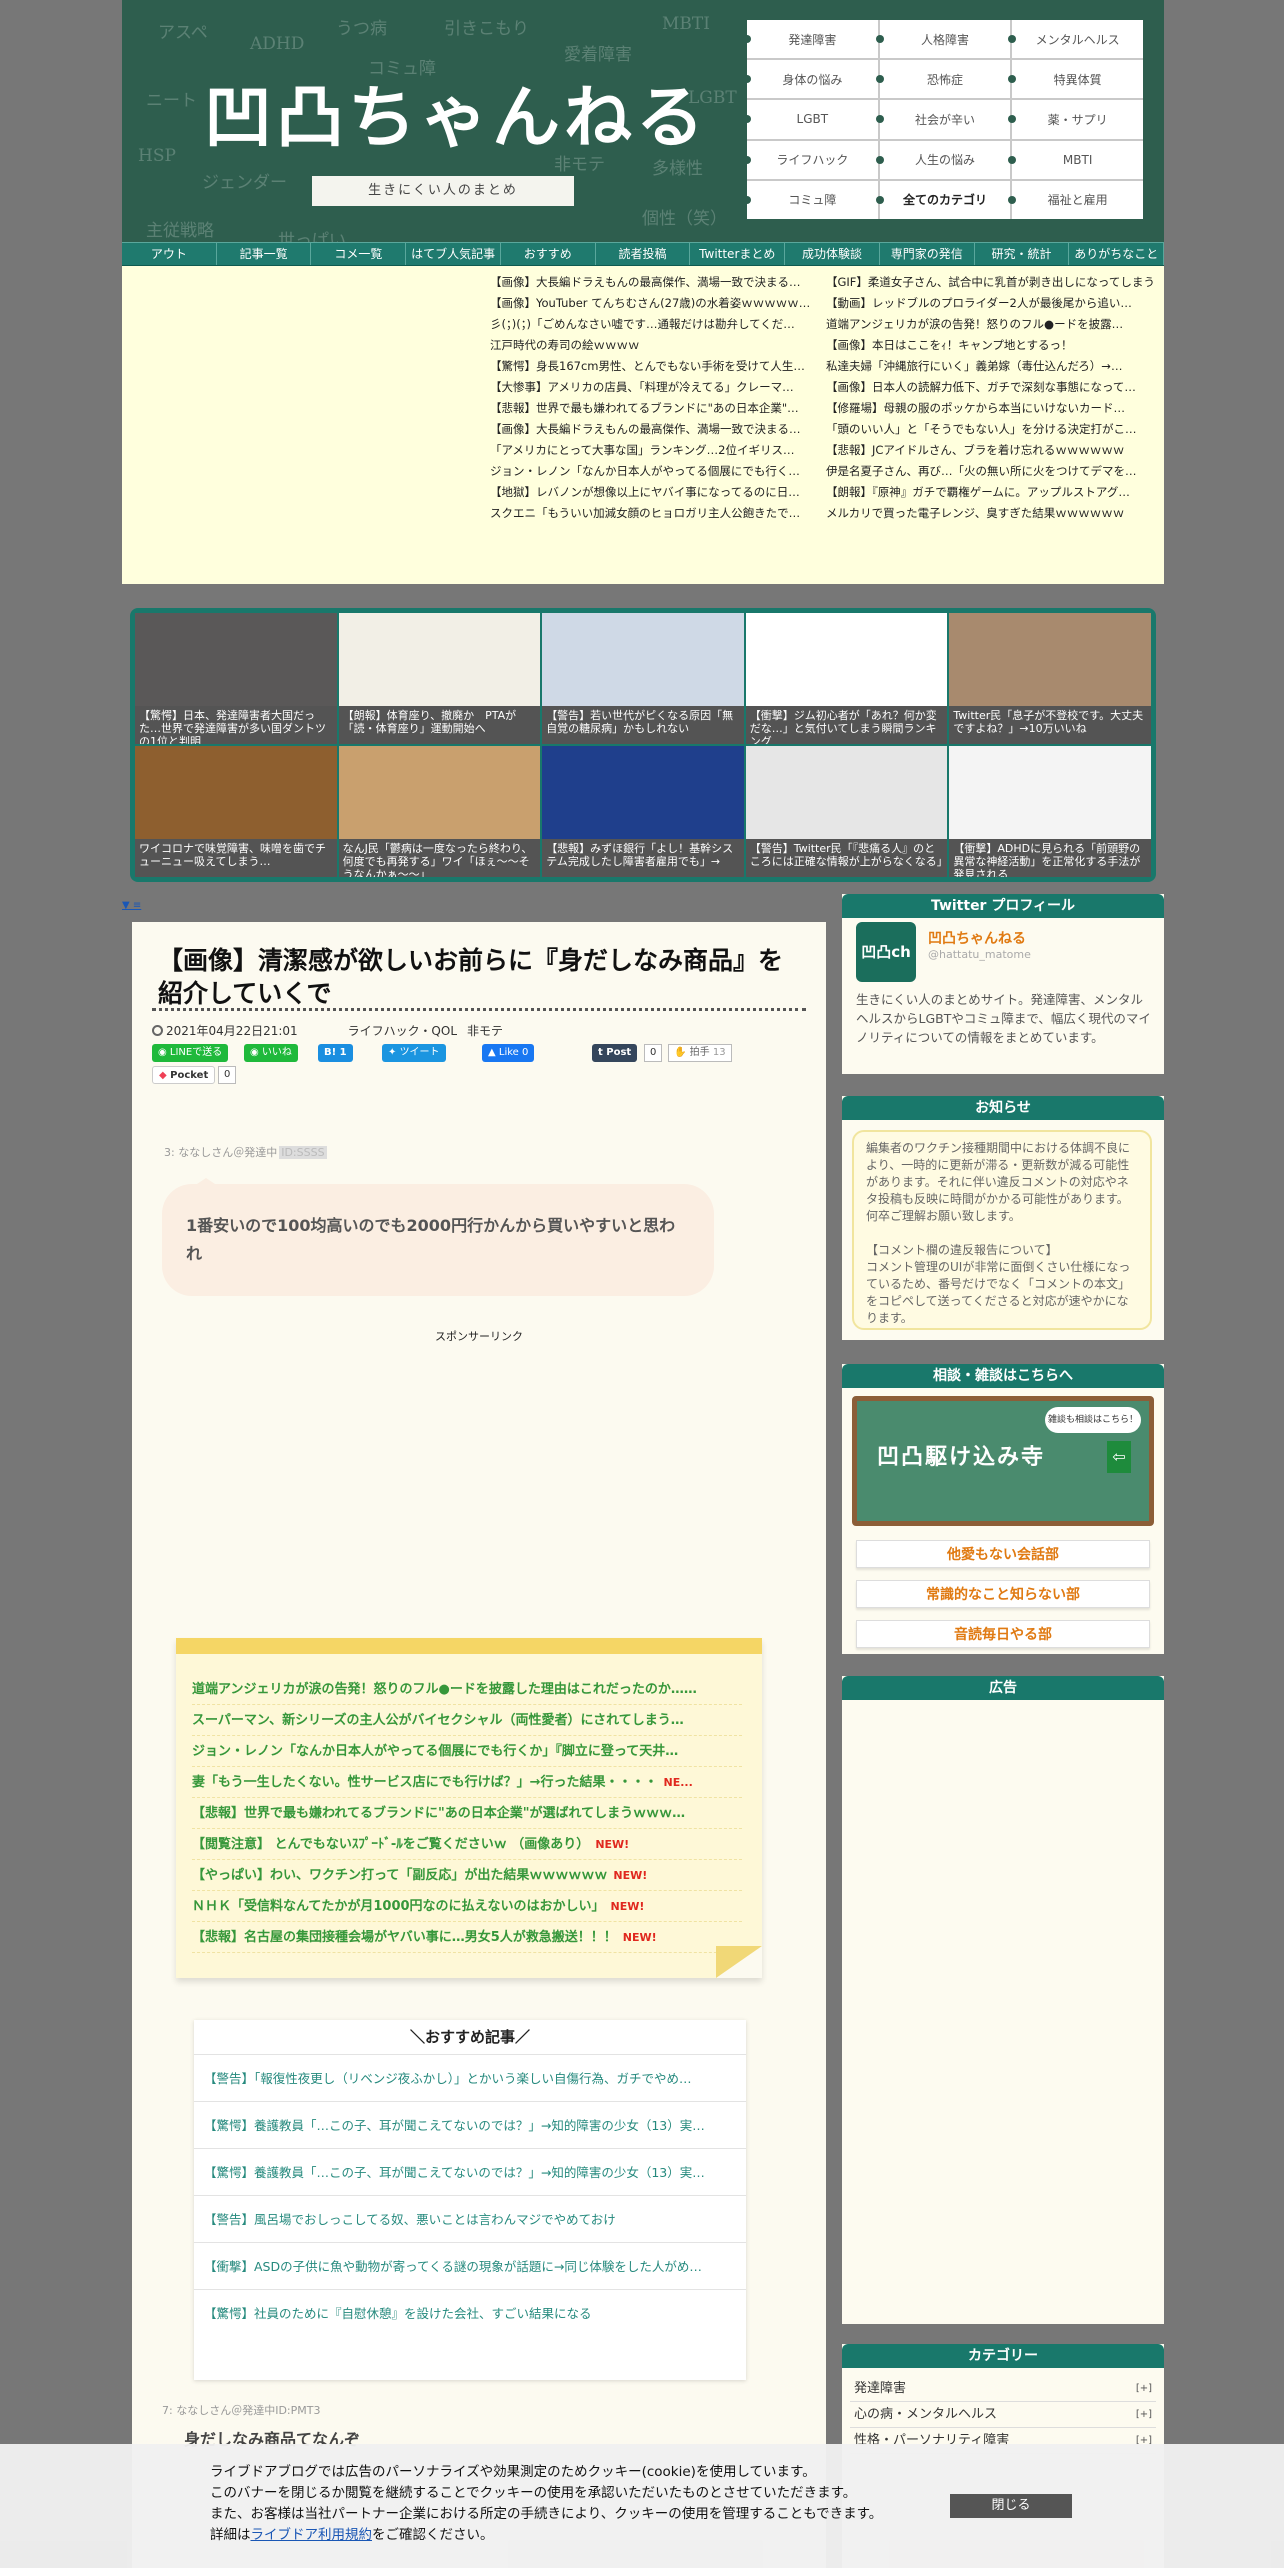 This screenshot has height=2568, width=1284. I want to click on nav-item: 記事一覧, so click(264, 254).